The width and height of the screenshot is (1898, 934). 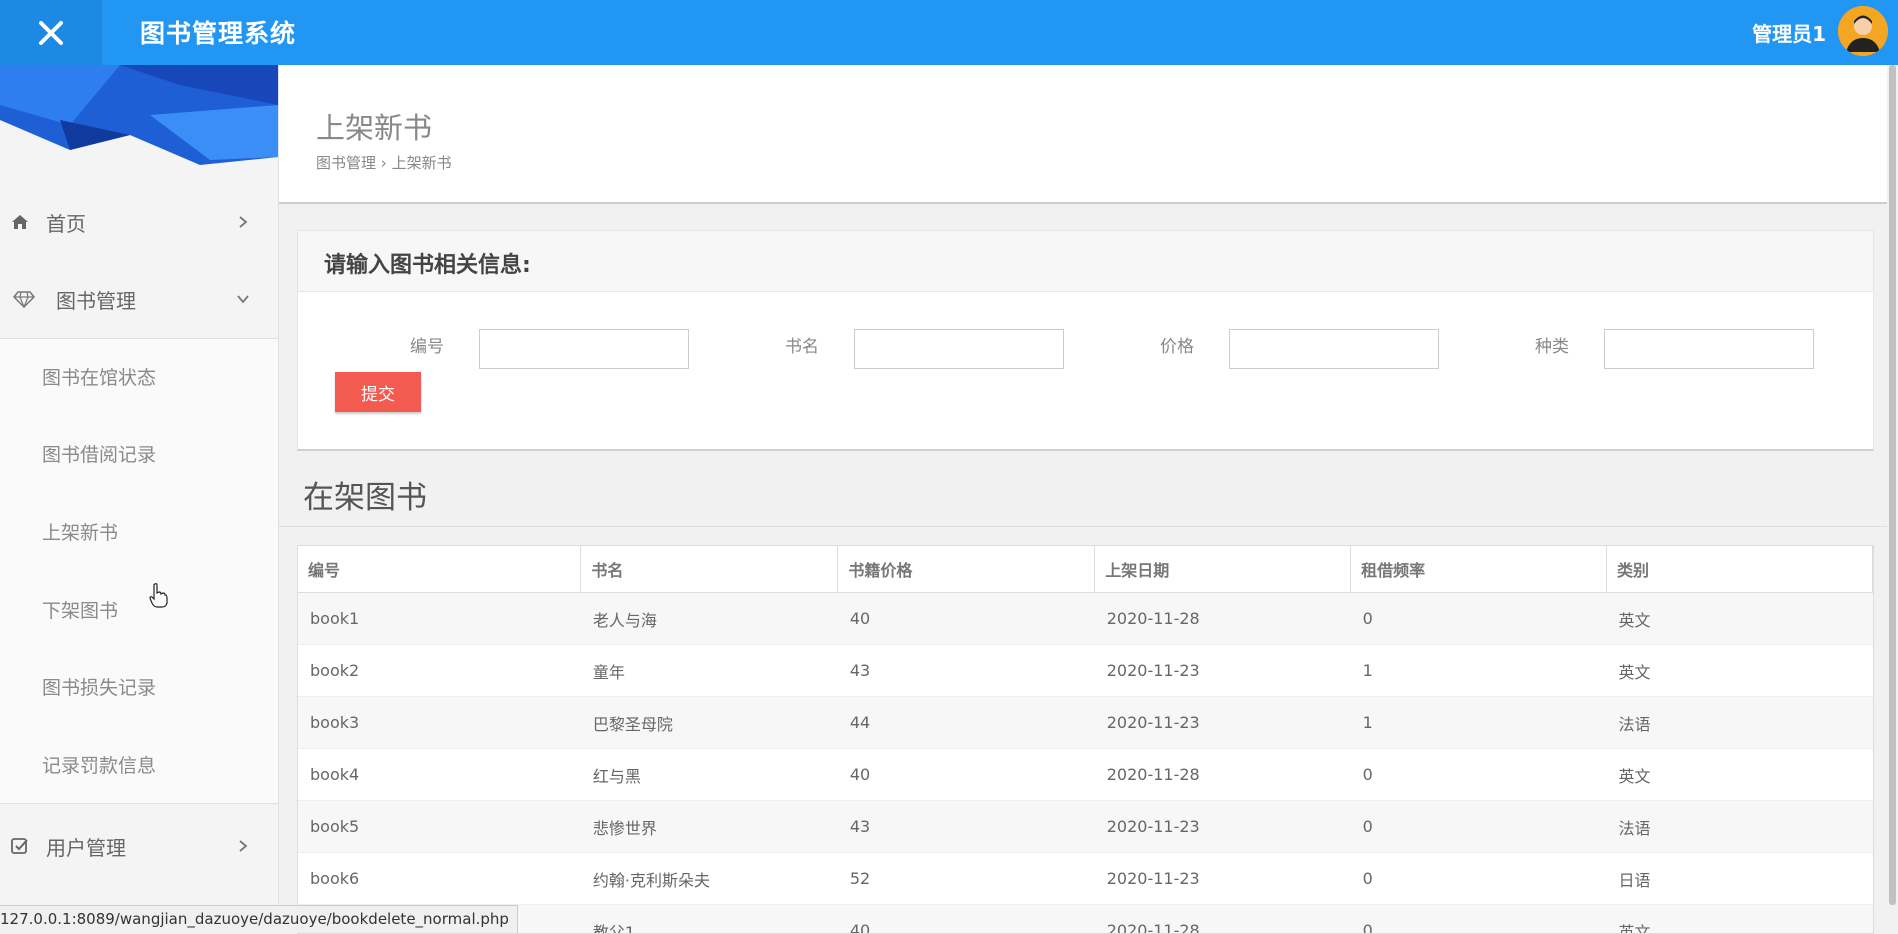 I want to click on submenu-item-borrow-records: 图书借阅记录, so click(x=99, y=453).